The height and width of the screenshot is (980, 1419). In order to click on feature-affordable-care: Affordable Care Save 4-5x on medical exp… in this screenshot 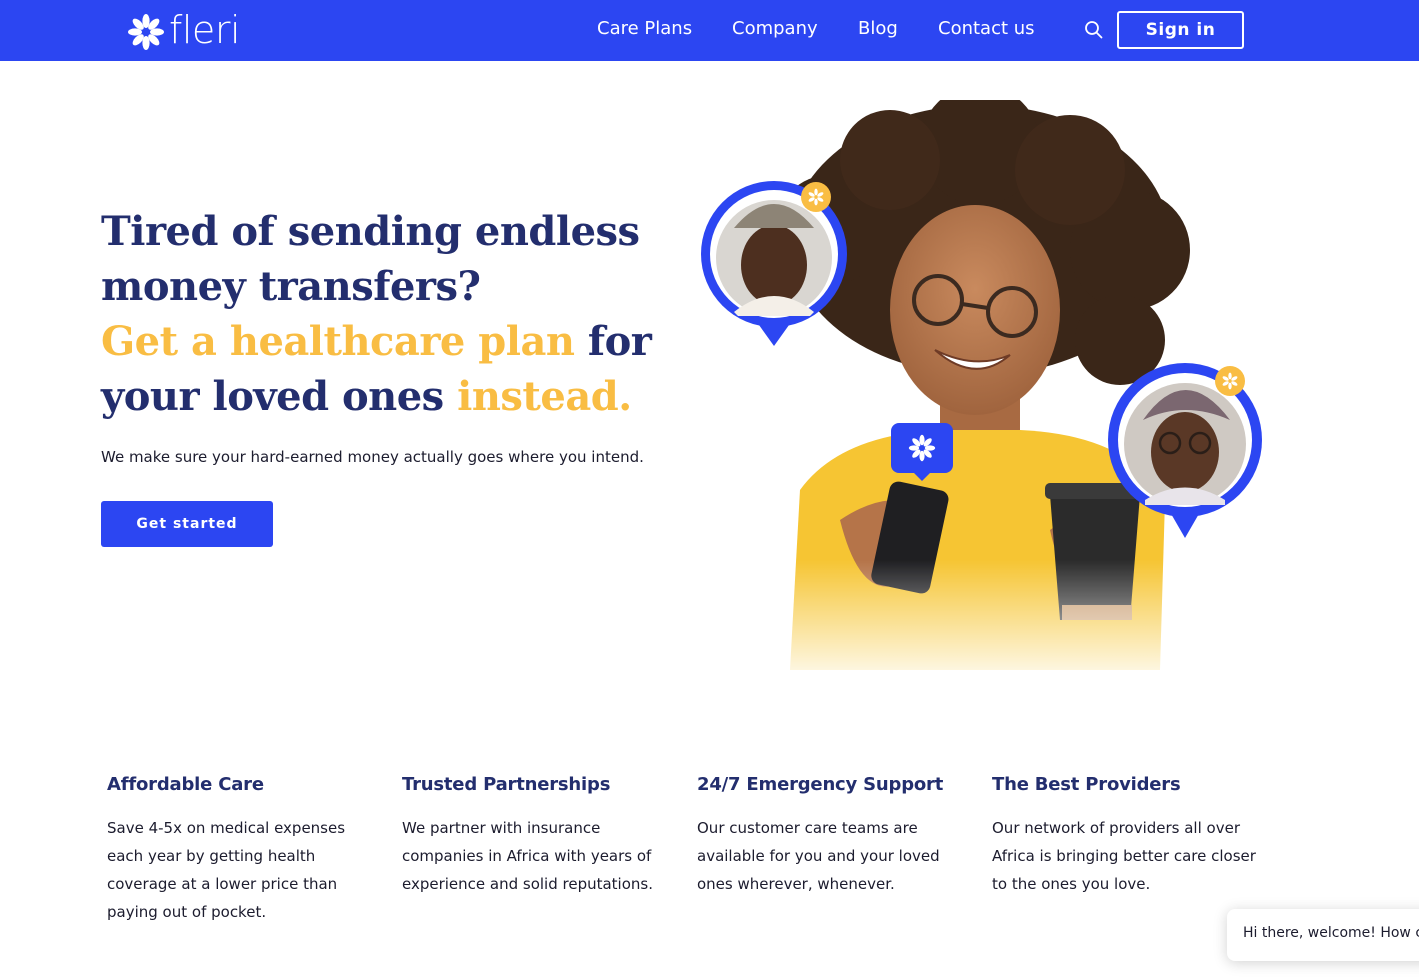, I will do `click(242, 849)`.